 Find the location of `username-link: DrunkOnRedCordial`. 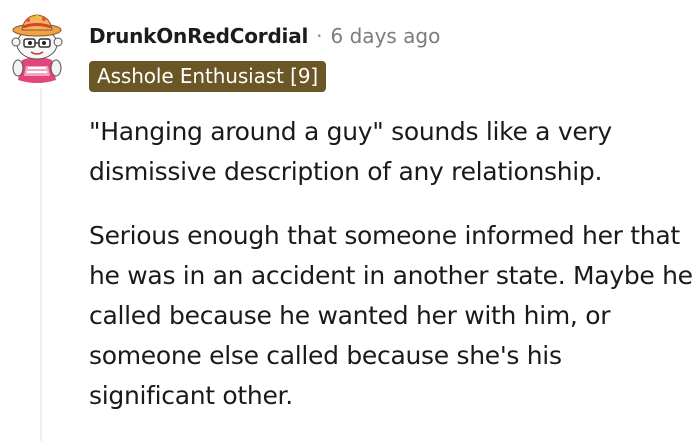

username-link: DrunkOnRedCordial is located at coordinates (198, 36).